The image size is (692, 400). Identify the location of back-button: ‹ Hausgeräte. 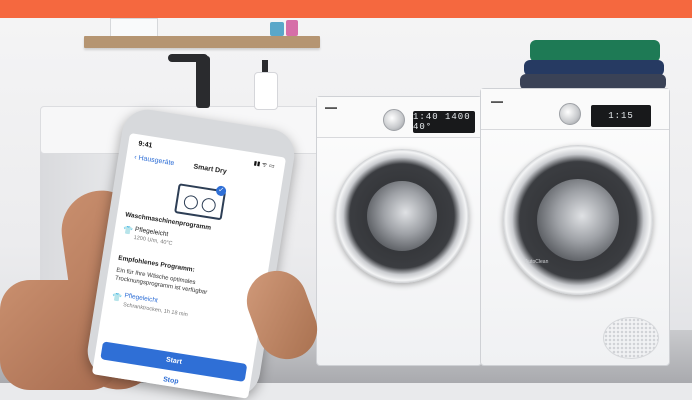
(154, 160).